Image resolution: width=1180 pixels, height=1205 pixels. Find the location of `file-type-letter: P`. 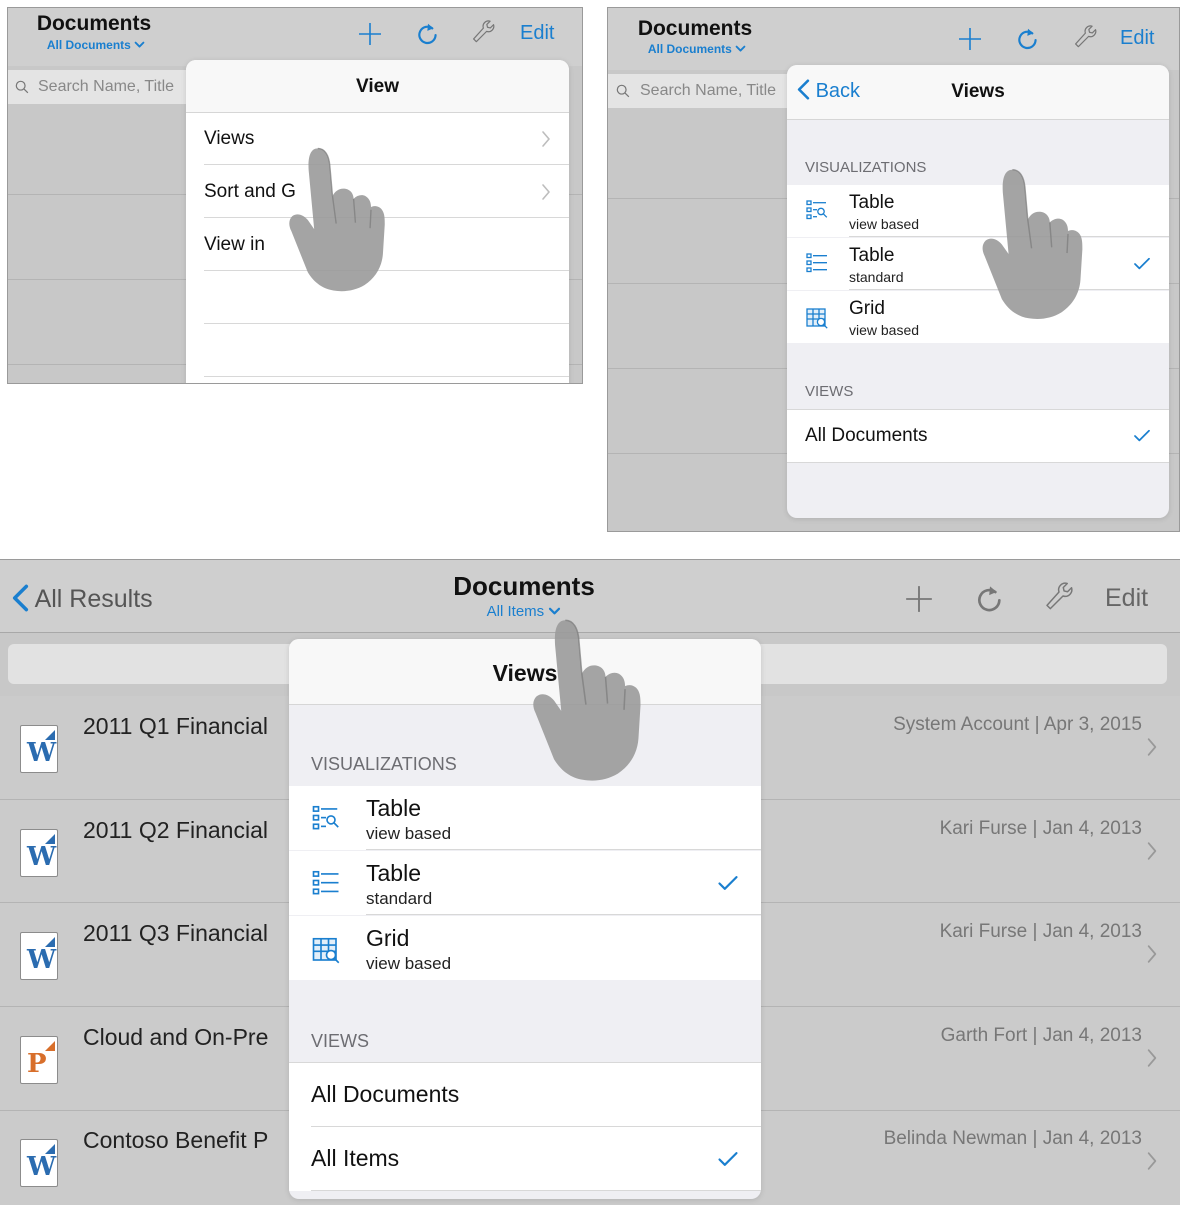

file-type-letter: P is located at coordinates (37, 1064).